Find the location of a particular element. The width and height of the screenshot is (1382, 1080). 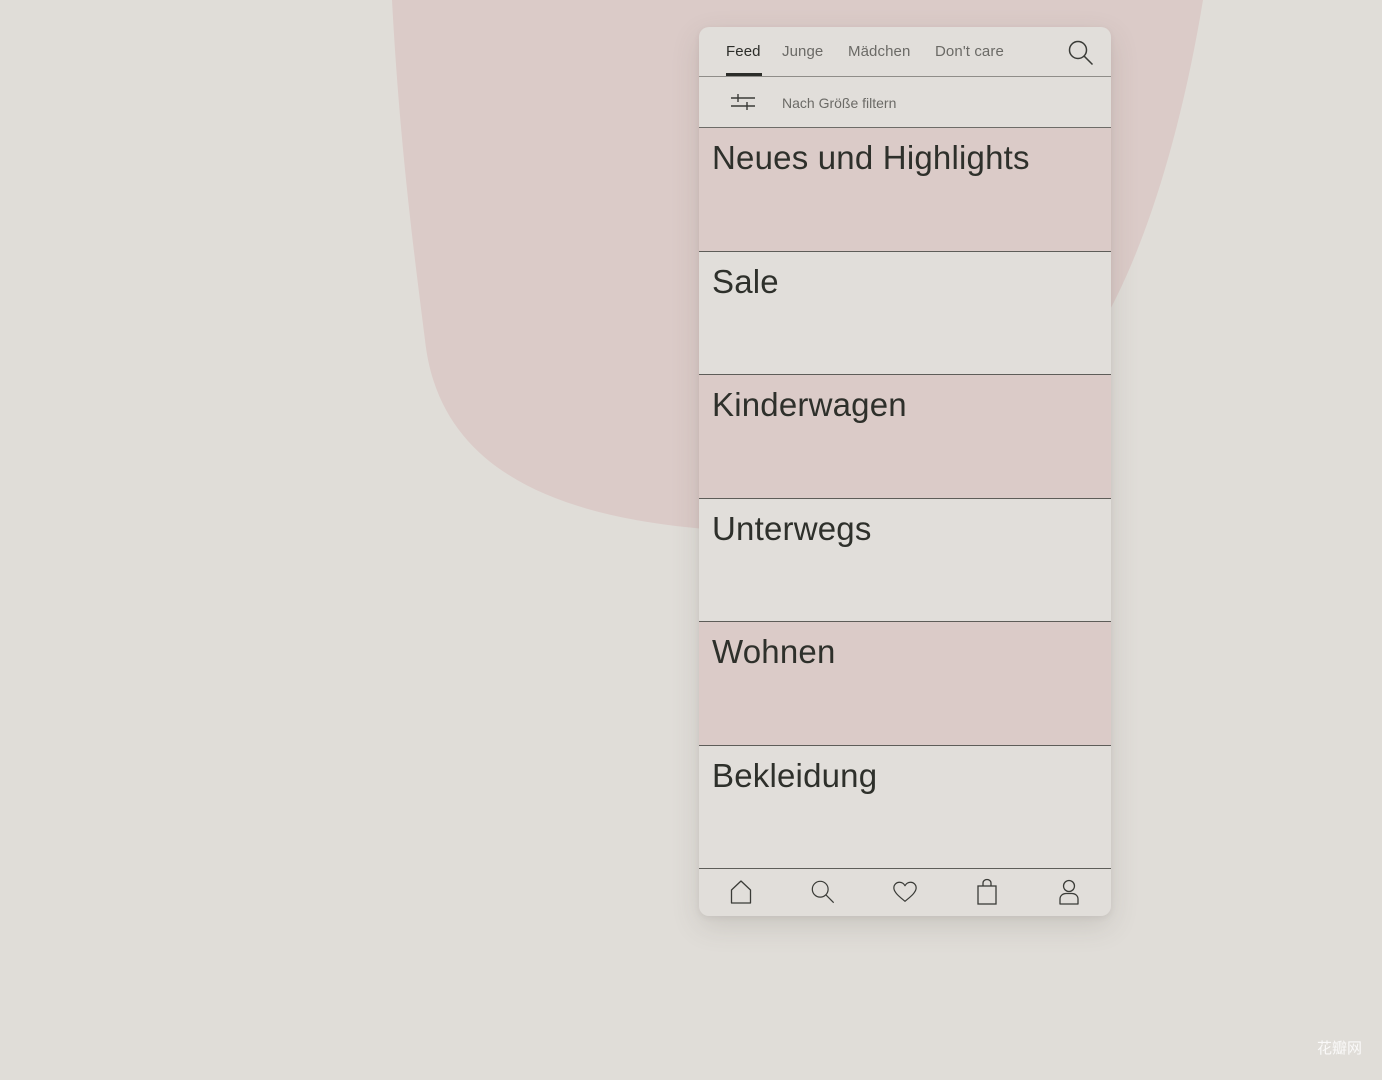

home-icon is located at coordinates (741, 892).